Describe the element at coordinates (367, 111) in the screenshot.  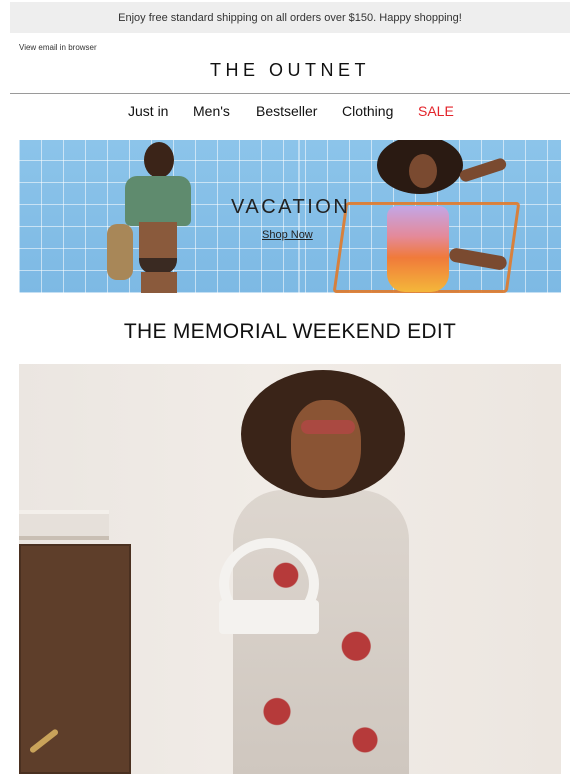
I see `nav-item-clothing: Clothing` at that location.